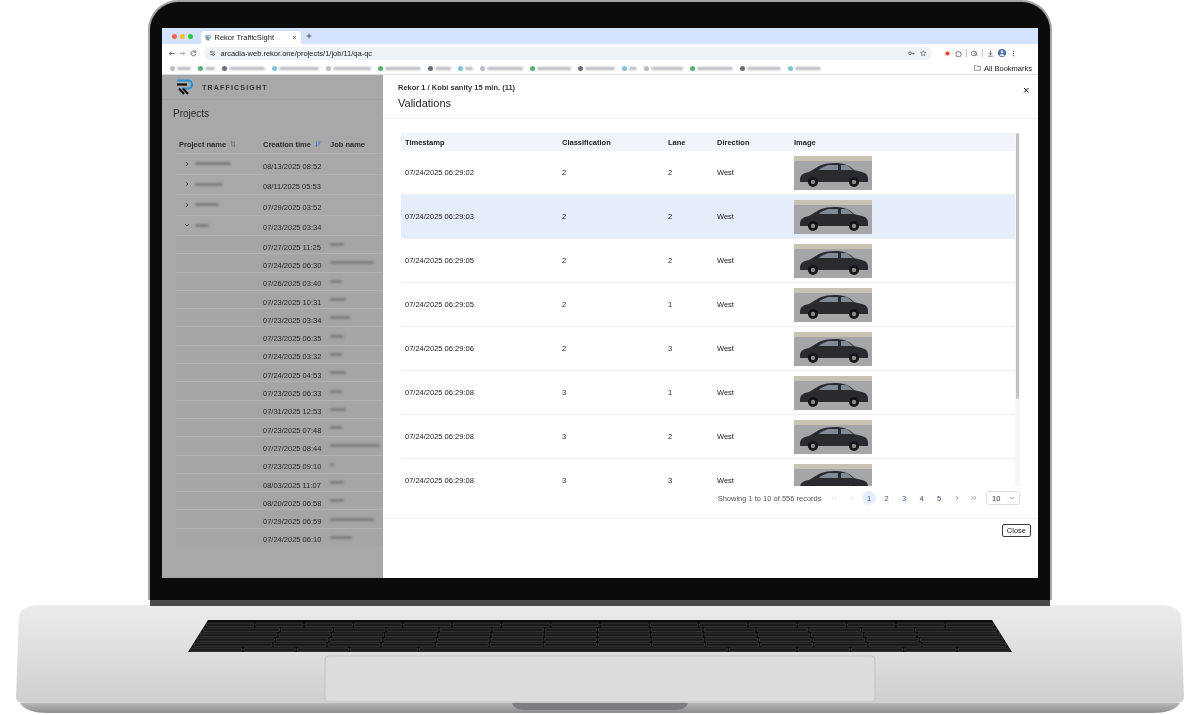 This screenshot has height=715, width=1200. I want to click on close-window-icon, so click(174, 36).